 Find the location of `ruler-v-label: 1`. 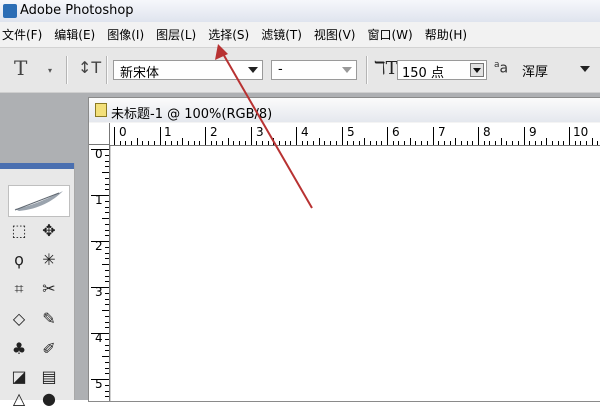

ruler-v-label: 1 is located at coordinates (99, 200).